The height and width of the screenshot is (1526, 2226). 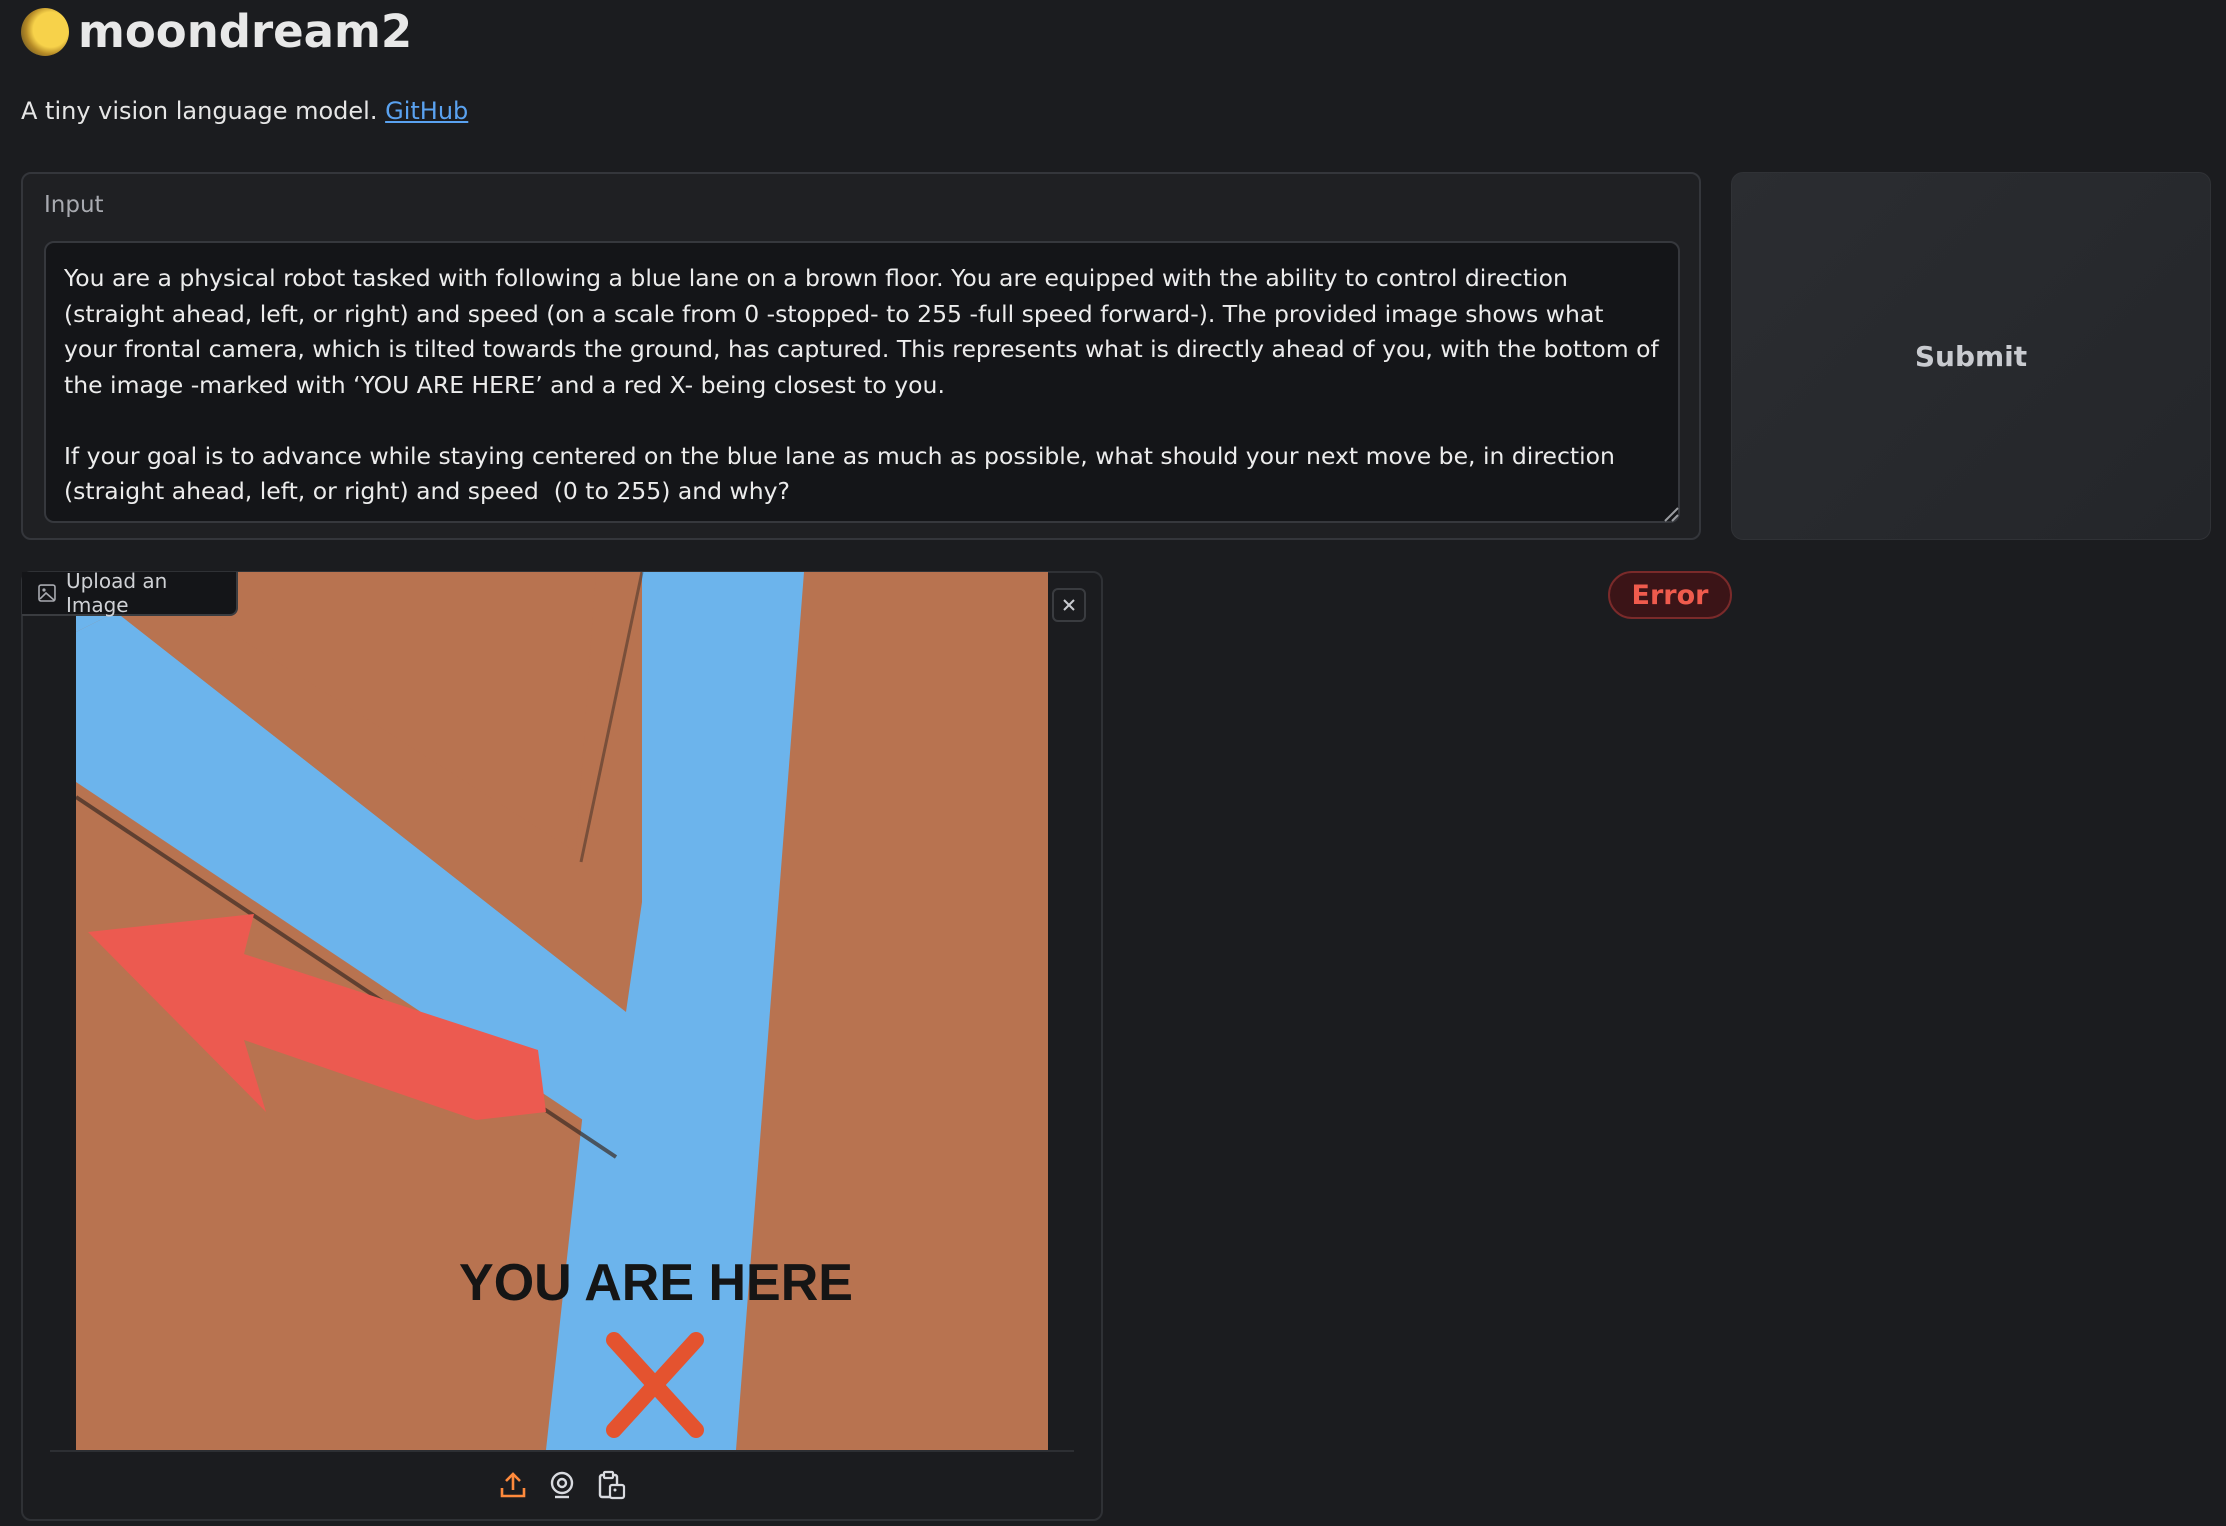 What do you see at coordinates (611, 1485) in the screenshot?
I see `clipboard-icon` at bounding box center [611, 1485].